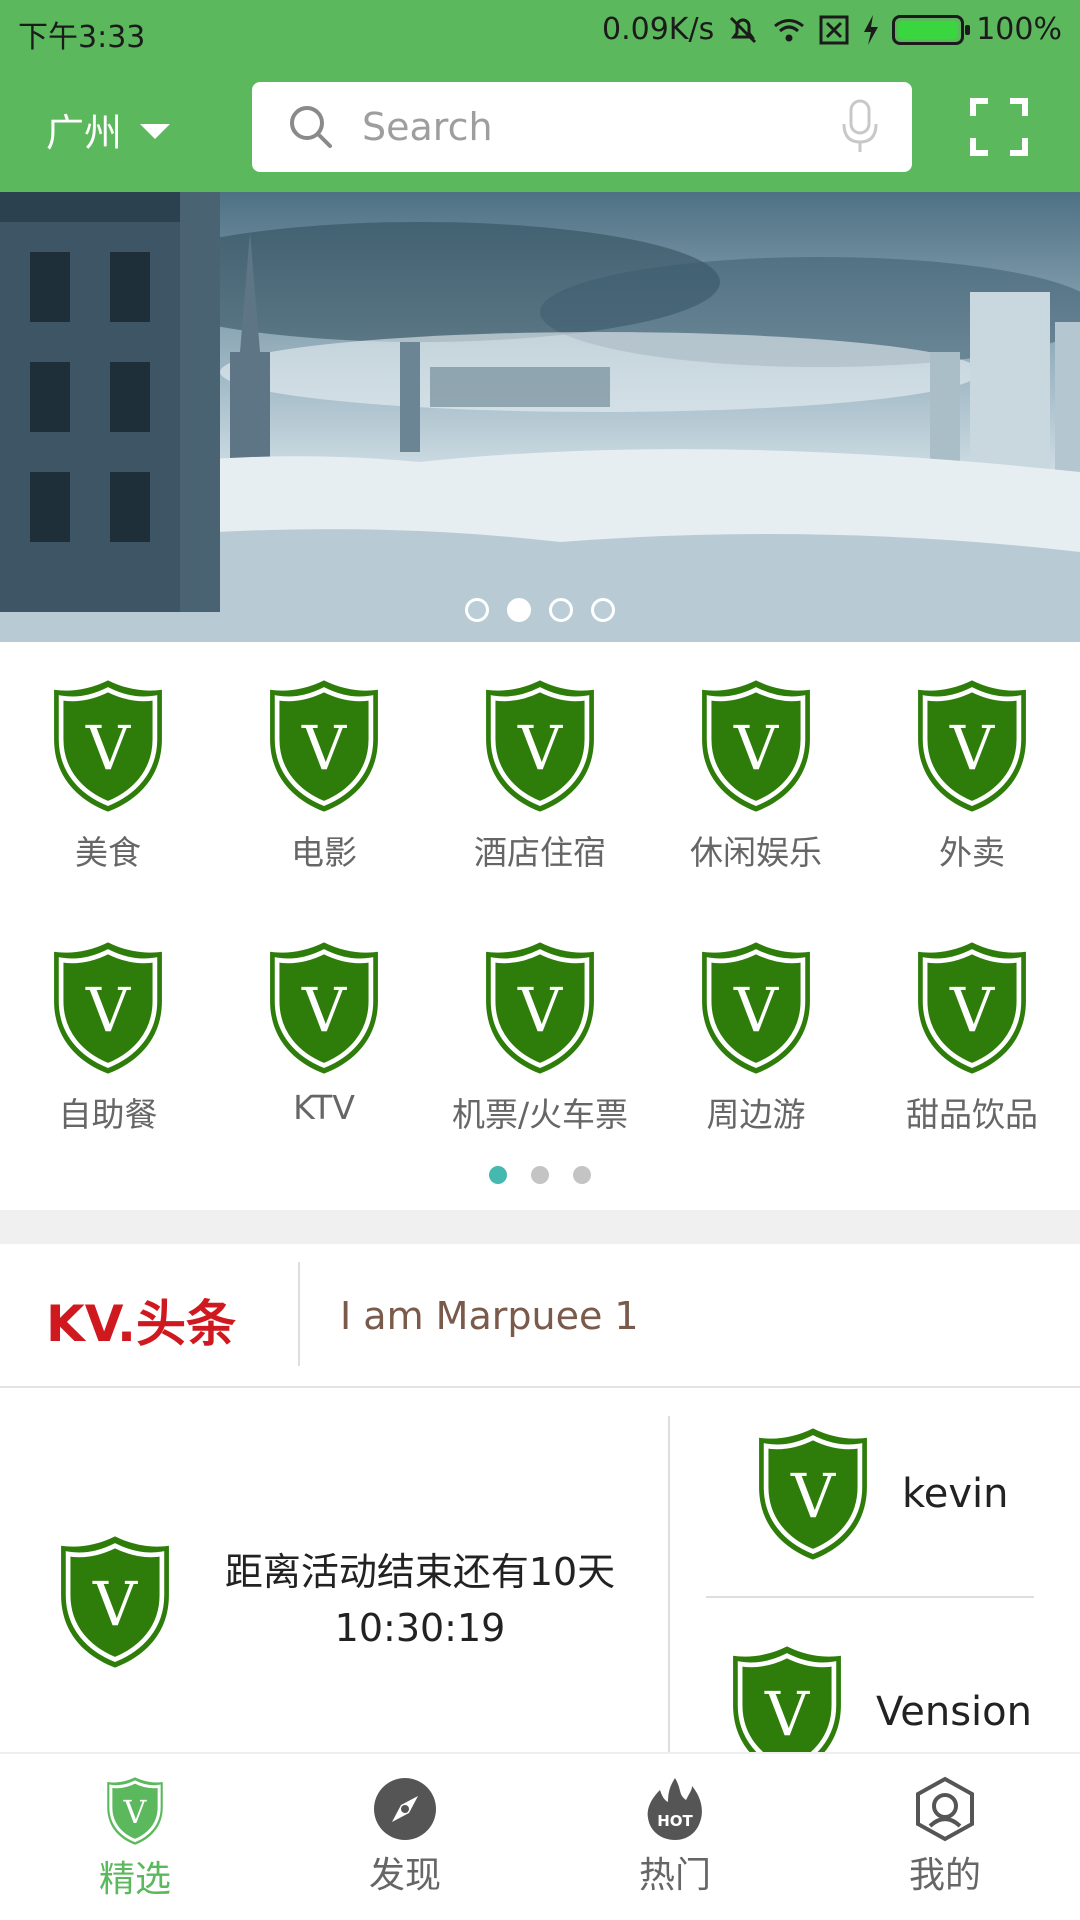 The width and height of the screenshot is (1080, 1920). What do you see at coordinates (324, 1107) in the screenshot?
I see `category-label: KTV` at bounding box center [324, 1107].